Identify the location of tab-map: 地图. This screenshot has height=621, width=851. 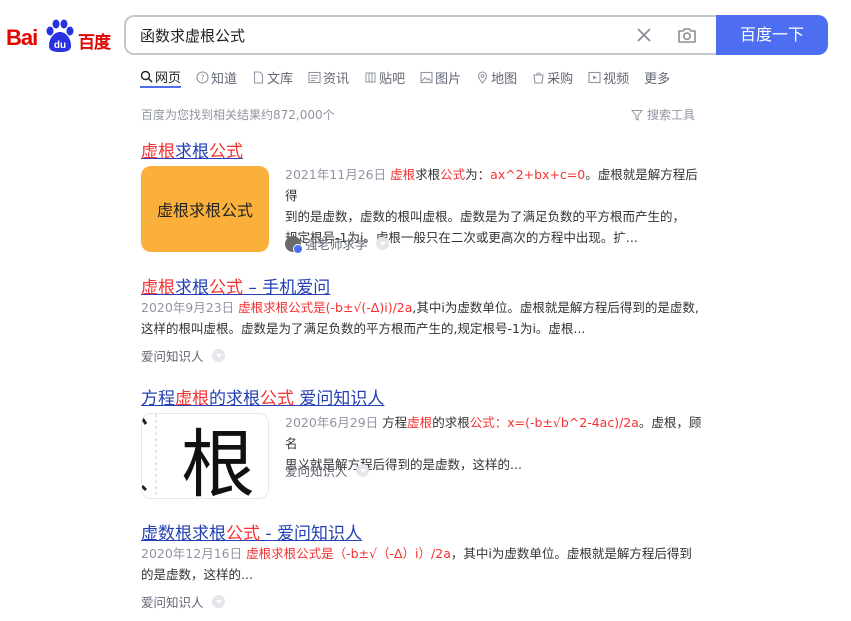
(496, 77).